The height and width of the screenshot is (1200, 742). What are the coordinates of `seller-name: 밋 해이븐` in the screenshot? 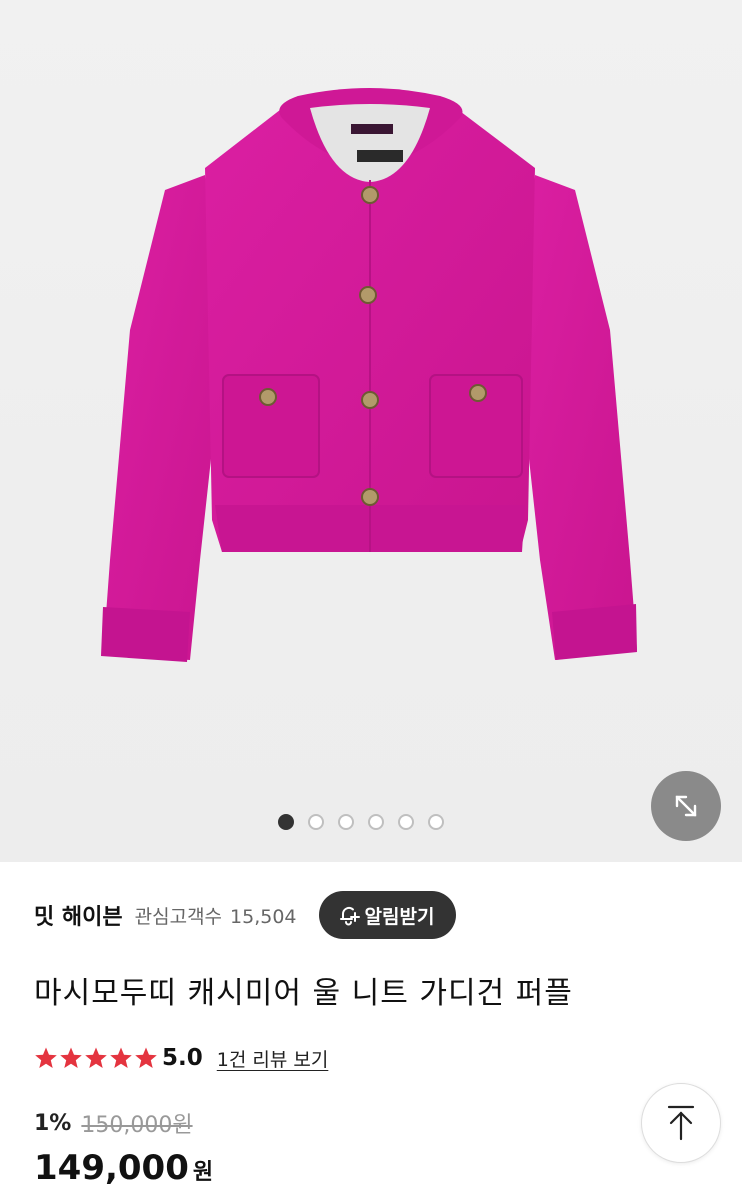 It's located at (78, 915).